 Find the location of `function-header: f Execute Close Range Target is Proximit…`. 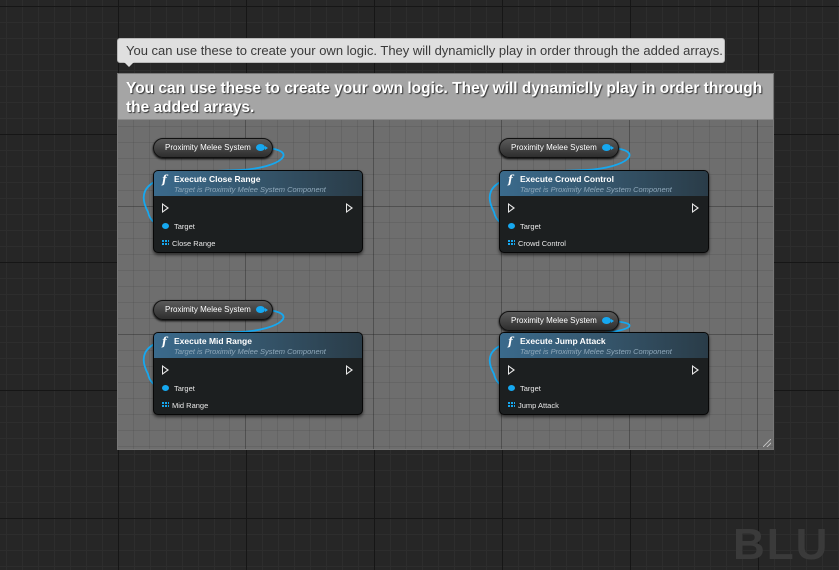

function-header: f Execute Close Range Target is Proximit… is located at coordinates (258, 183).